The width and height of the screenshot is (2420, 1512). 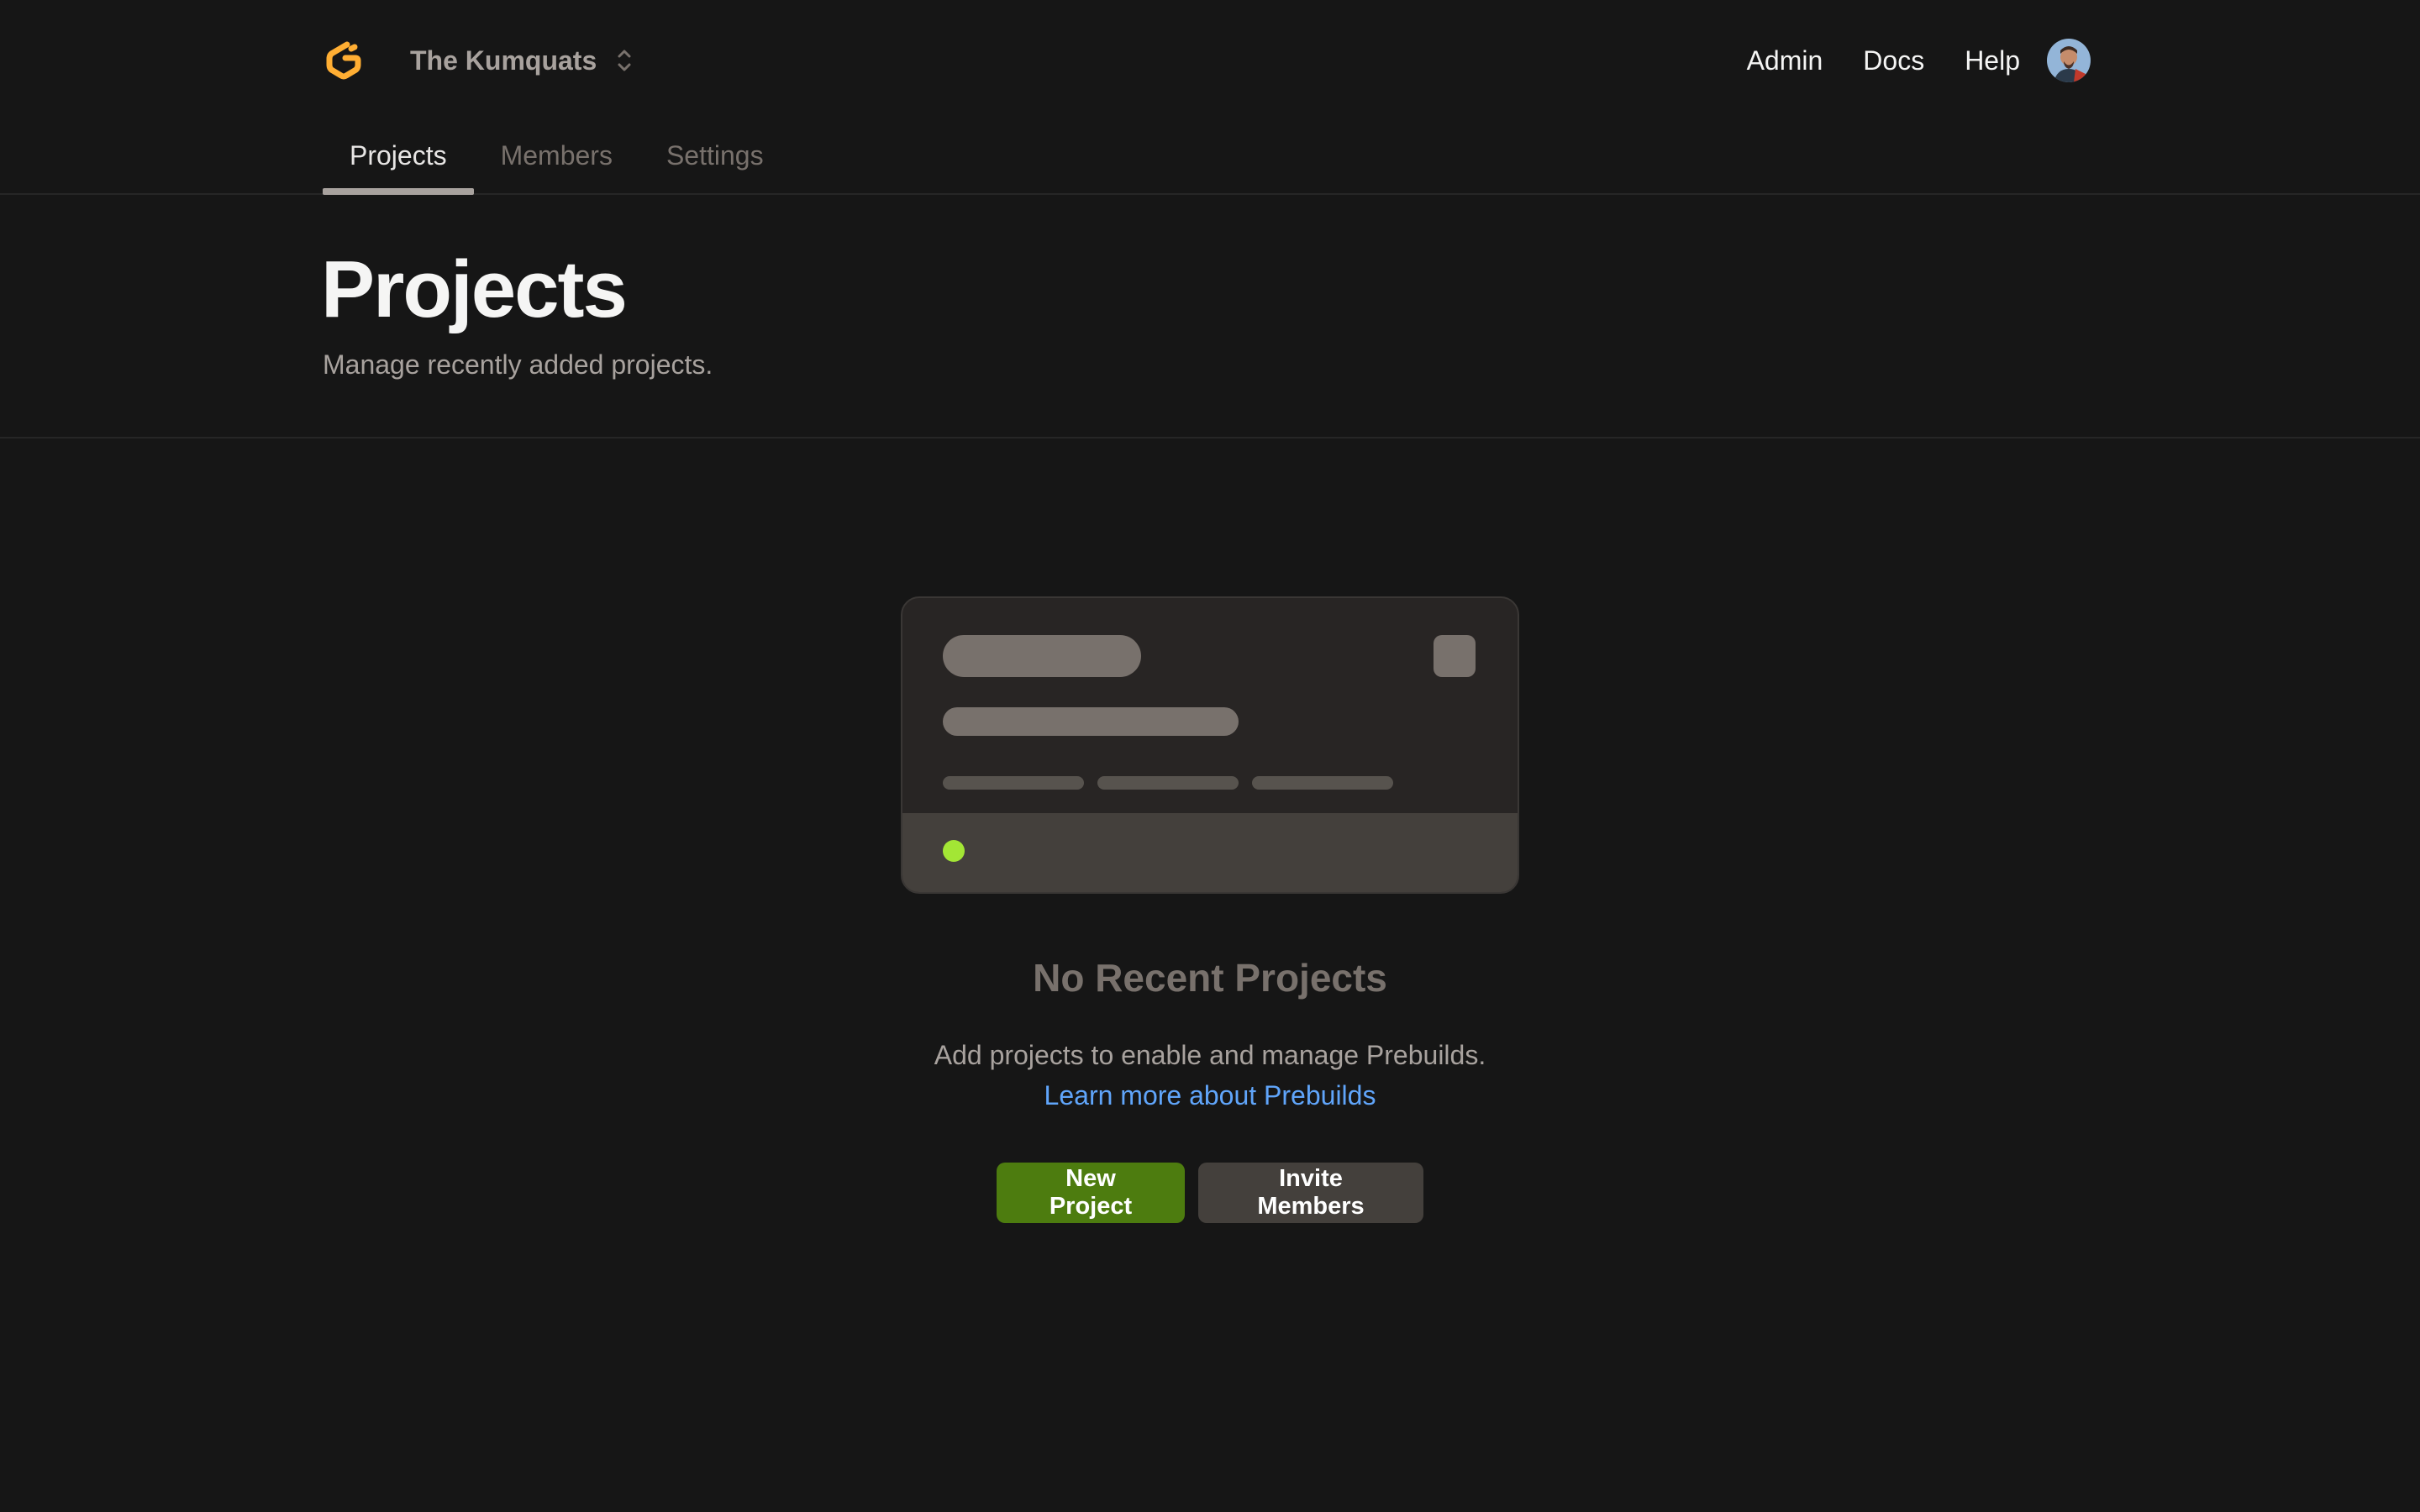 I want to click on nav-docs-link: Docs, so click(x=1893, y=60).